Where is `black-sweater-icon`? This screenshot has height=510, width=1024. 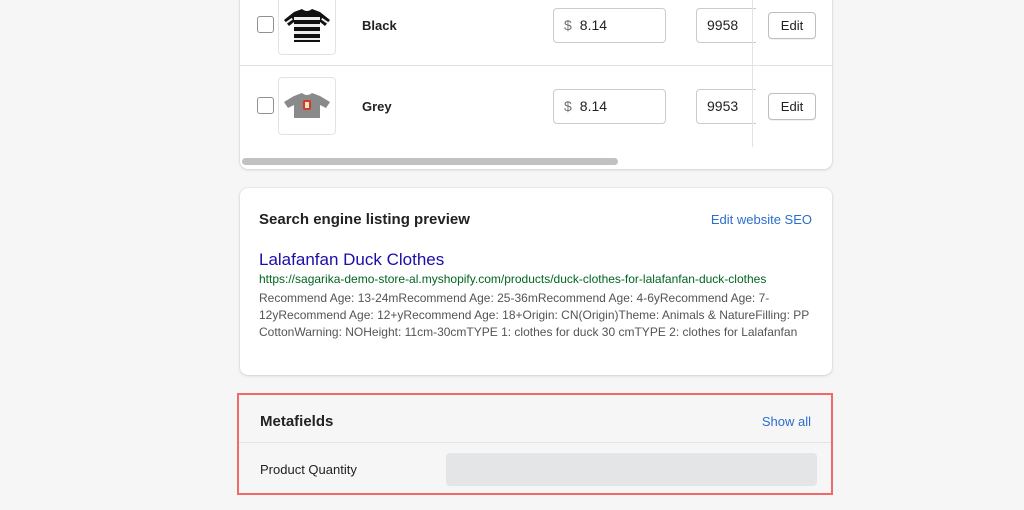
black-sweater-icon is located at coordinates (307, 25).